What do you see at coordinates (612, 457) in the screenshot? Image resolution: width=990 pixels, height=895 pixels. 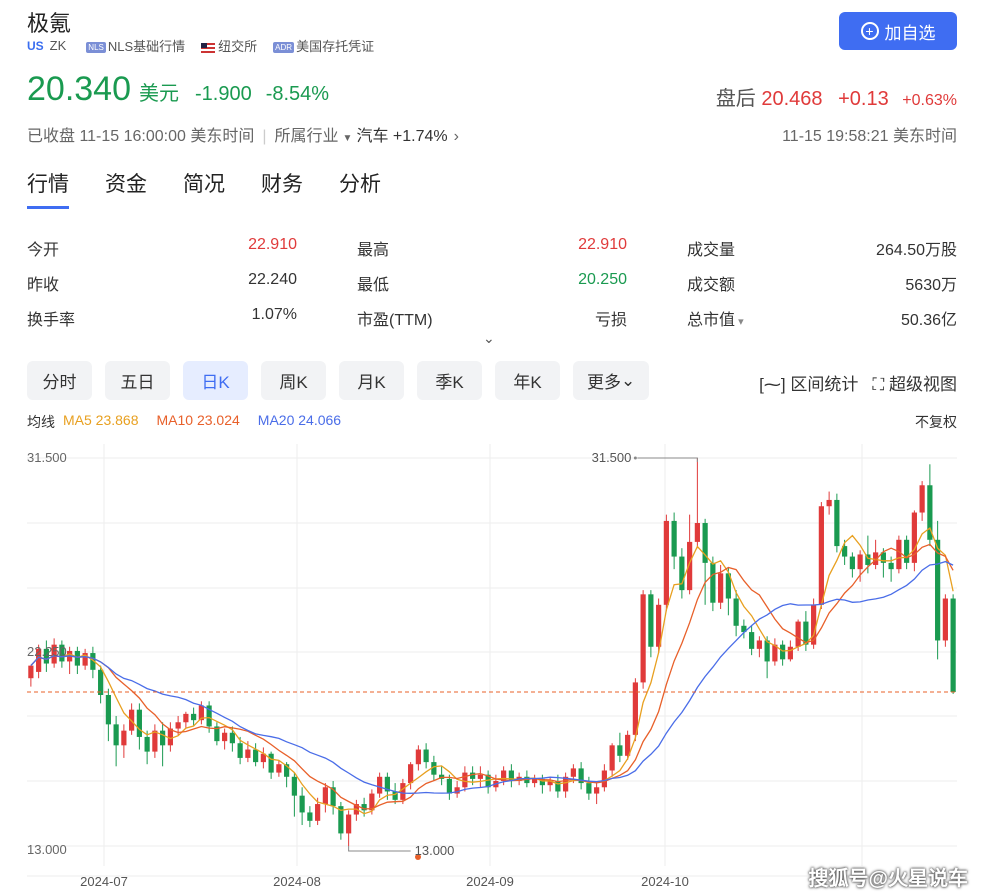 I see `max-label: 31.500` at bounding box center [612, 457].